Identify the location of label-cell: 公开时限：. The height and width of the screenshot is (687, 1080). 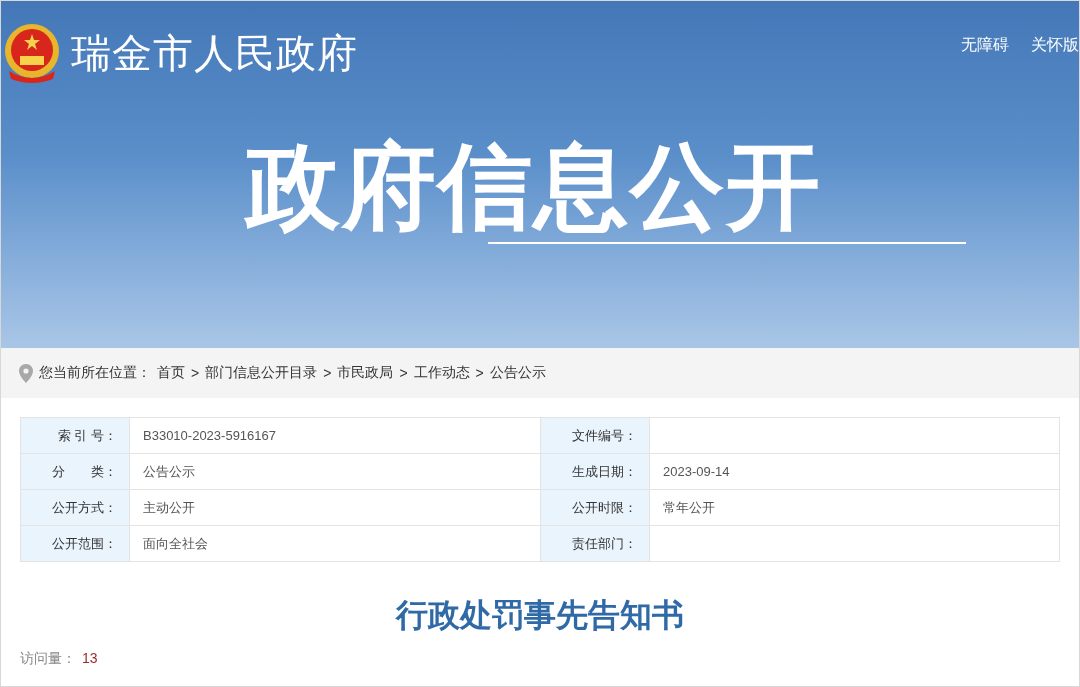
(595, 508).